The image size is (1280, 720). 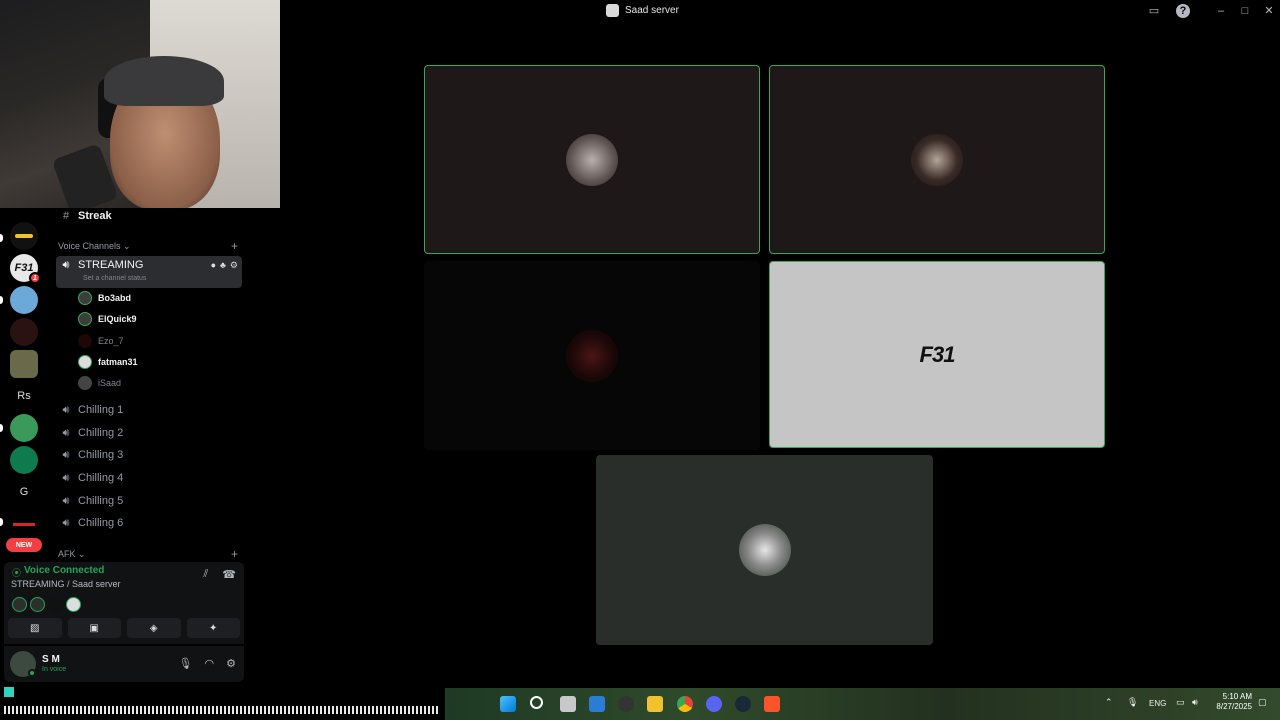 I want to click on invite-icon: ♣, so click(x=223, y=265).